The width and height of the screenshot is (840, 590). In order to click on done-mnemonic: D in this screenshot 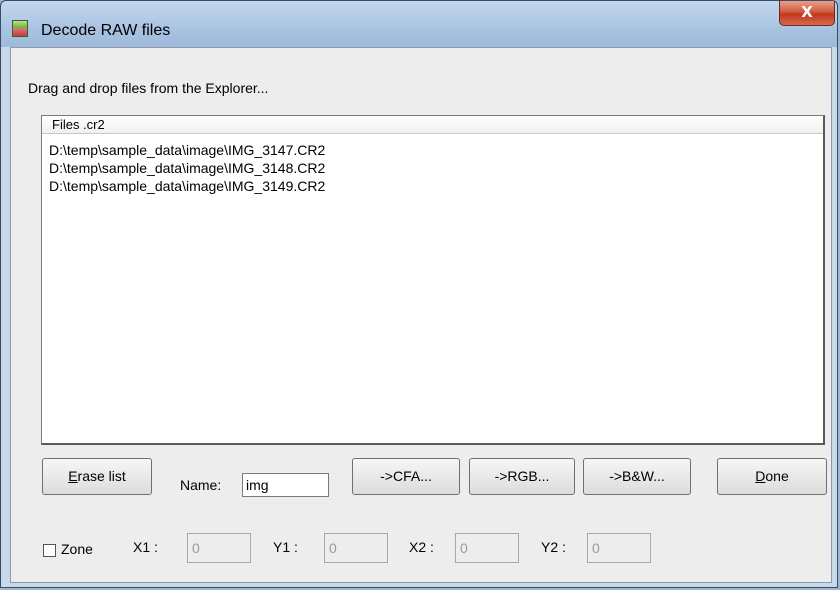, I will do `click(760, 476)`.